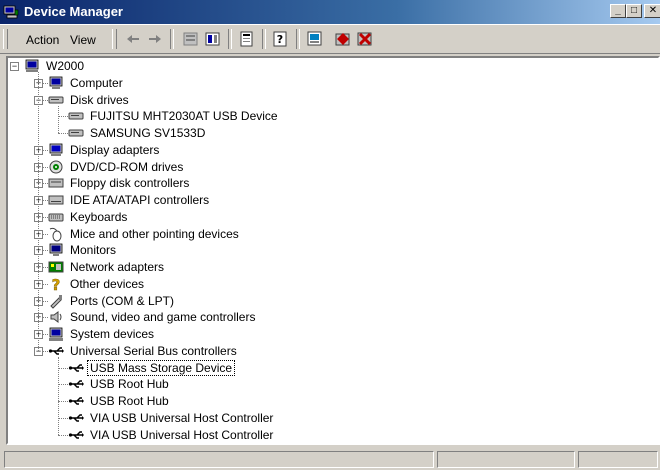 Image resolution: width=660 pixels, height=470 pixels. What do you see at coordinates (161, 368) in the screenshot?
I see `tree-item-label: USB Mass Storage Device` at bounding box center [161, 368].